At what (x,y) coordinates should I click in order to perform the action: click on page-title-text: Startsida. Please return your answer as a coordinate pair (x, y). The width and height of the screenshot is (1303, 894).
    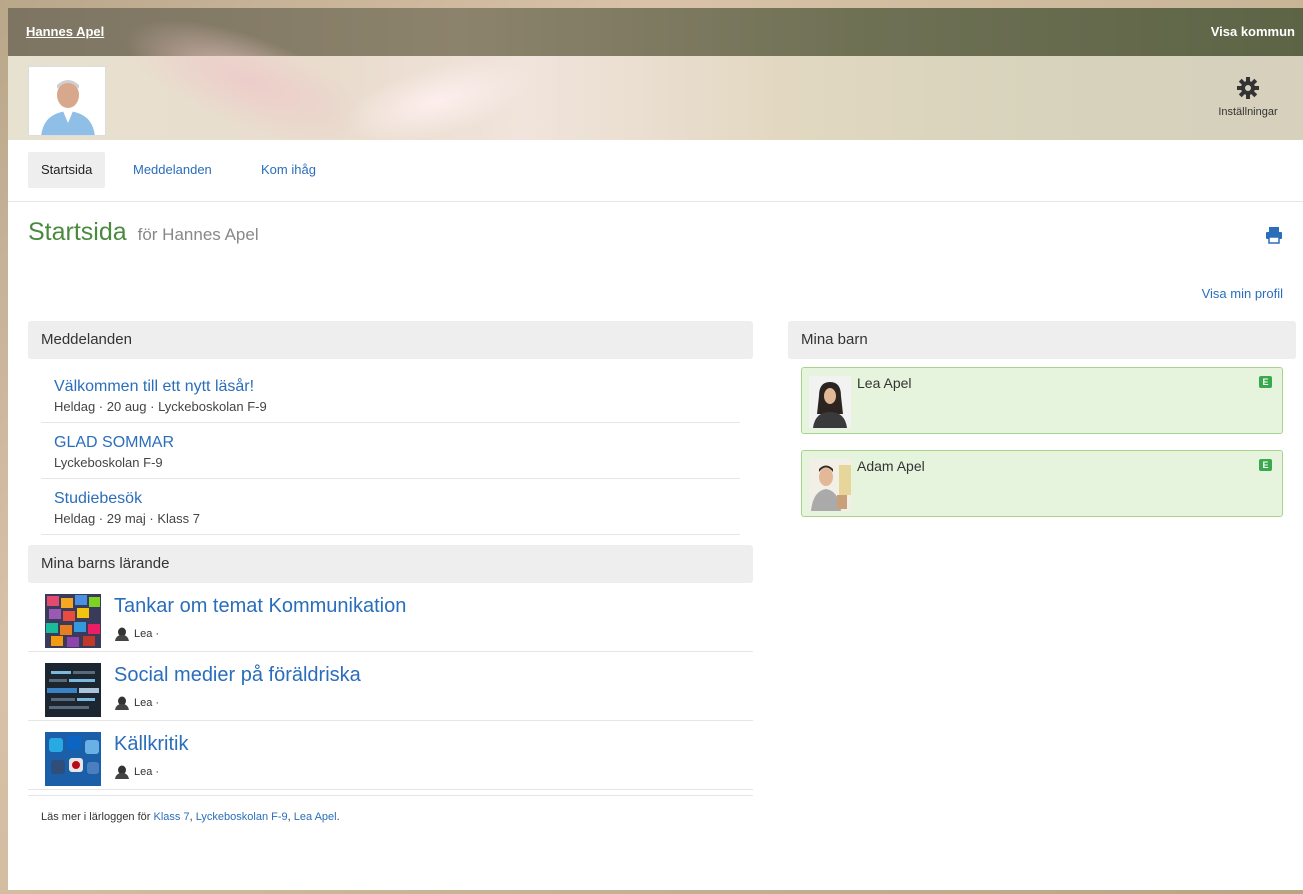
    Looking at the image, I should click on (77, 232).